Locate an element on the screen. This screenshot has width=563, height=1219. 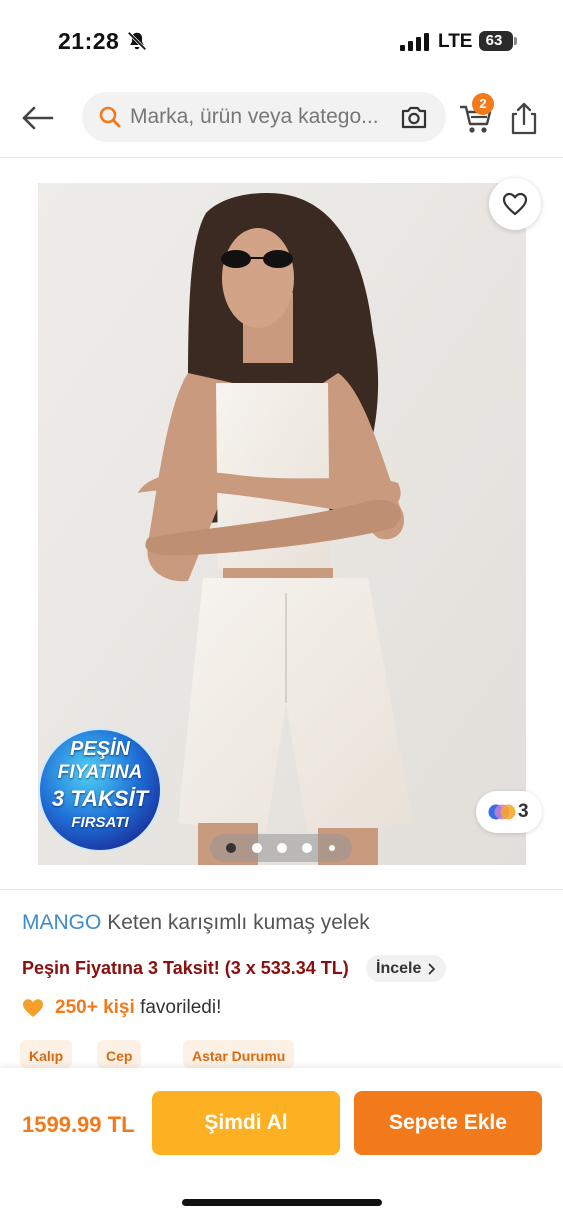
image-pager is located at coordinates (281, 848).